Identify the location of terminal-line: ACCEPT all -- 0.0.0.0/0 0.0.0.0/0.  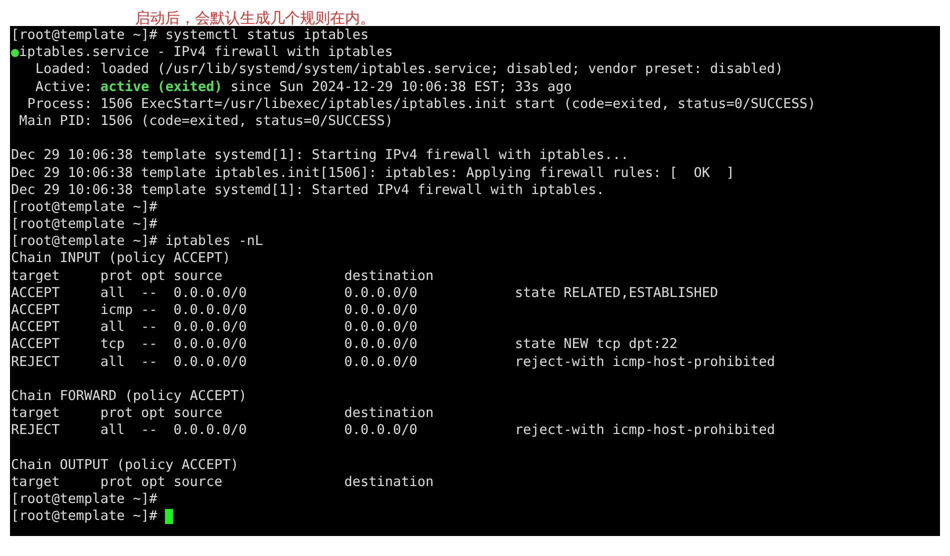
(214, 327).